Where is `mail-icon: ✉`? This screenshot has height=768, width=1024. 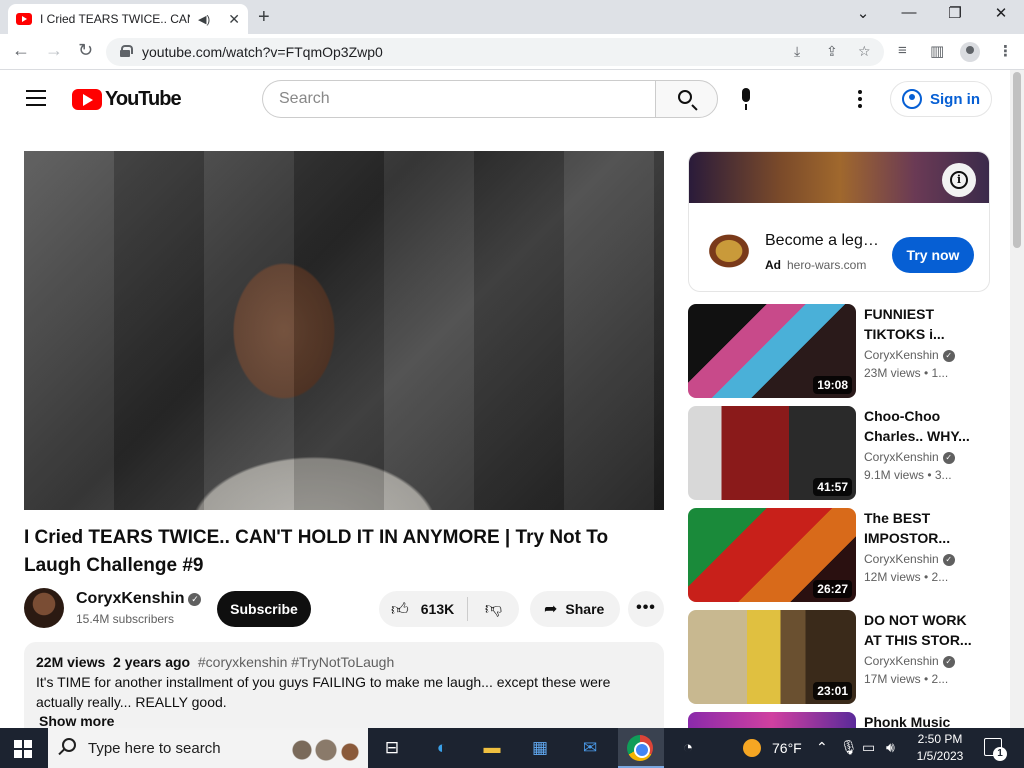
mail-icon: ✉ is located at coordinates (590, 748).